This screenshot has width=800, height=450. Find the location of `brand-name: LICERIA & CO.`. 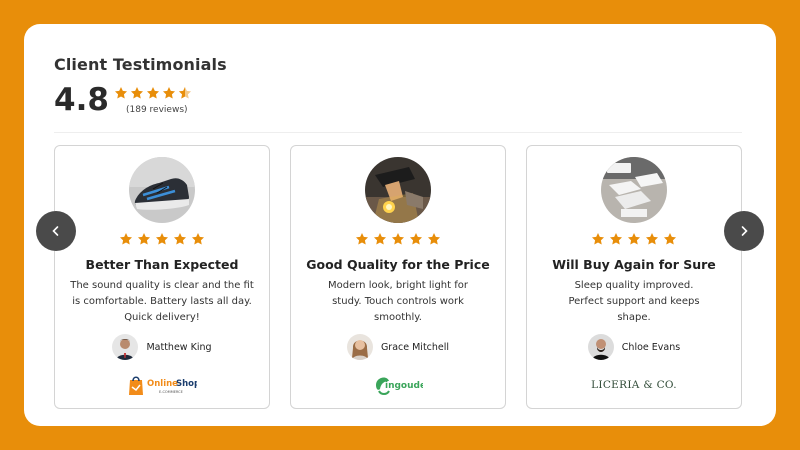

brand-name: LICERIA & CO. is located at coordinates (634, 385).